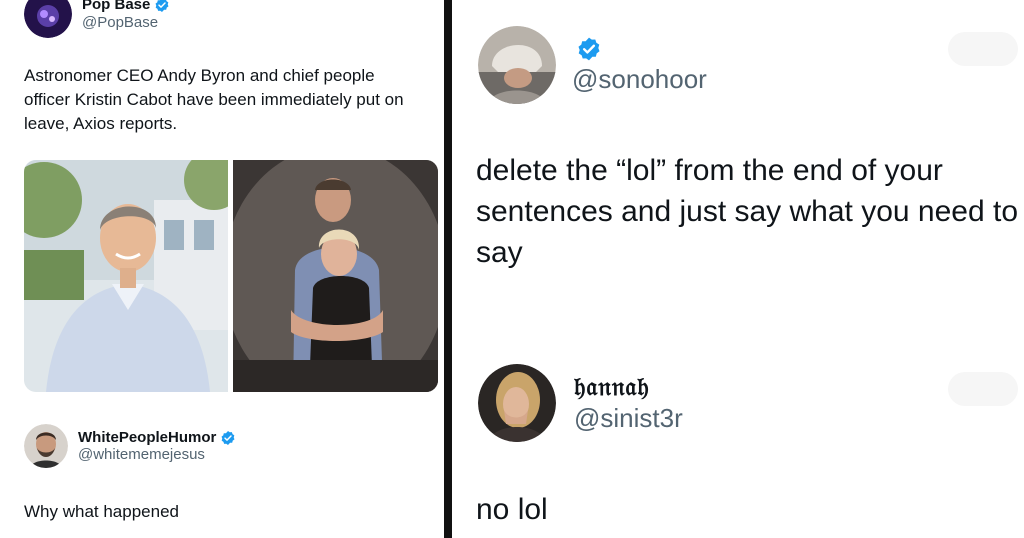  What do you see at coordinates (126, 22) in the screenshot?
I see `popbase-handle: @PopBase` at bounding box center [126, 22].